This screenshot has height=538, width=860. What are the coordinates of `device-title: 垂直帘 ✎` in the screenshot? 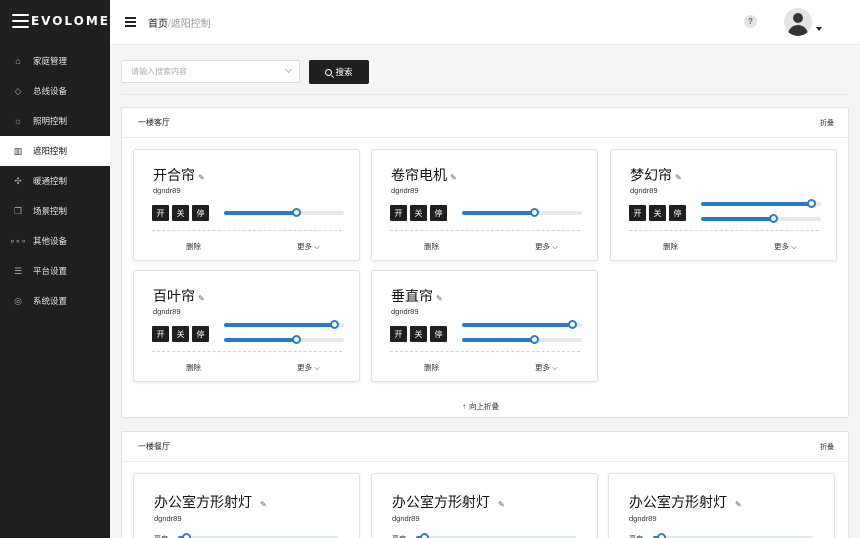 It's located at (417, 296).